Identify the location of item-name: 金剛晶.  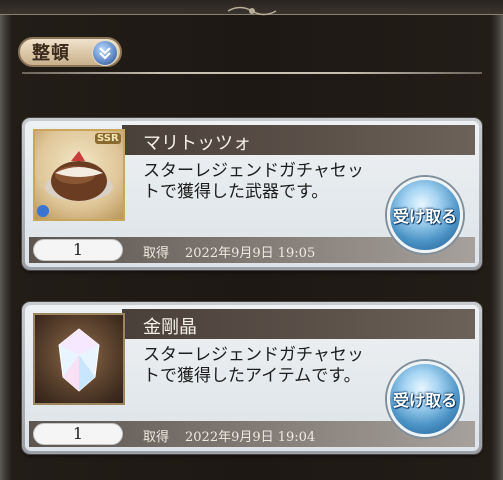
(170, 327).